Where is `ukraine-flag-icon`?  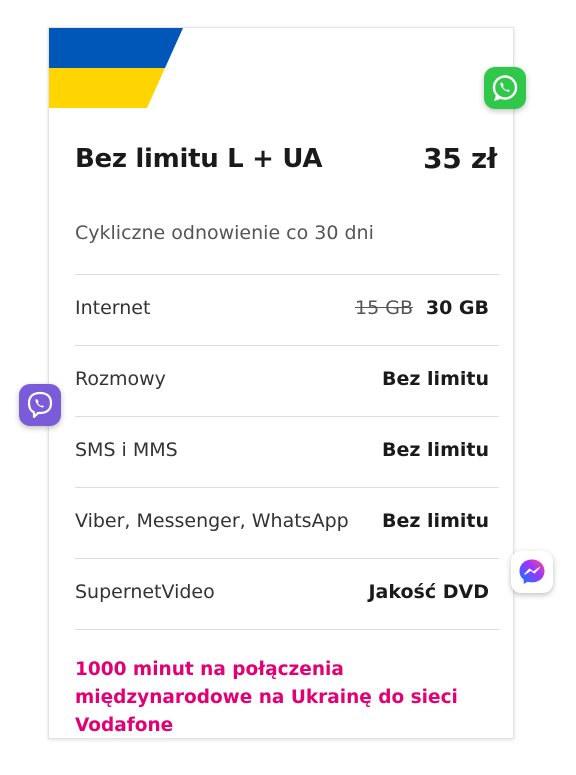 ukraine-flag-icon is located at coordinates (116, 68).